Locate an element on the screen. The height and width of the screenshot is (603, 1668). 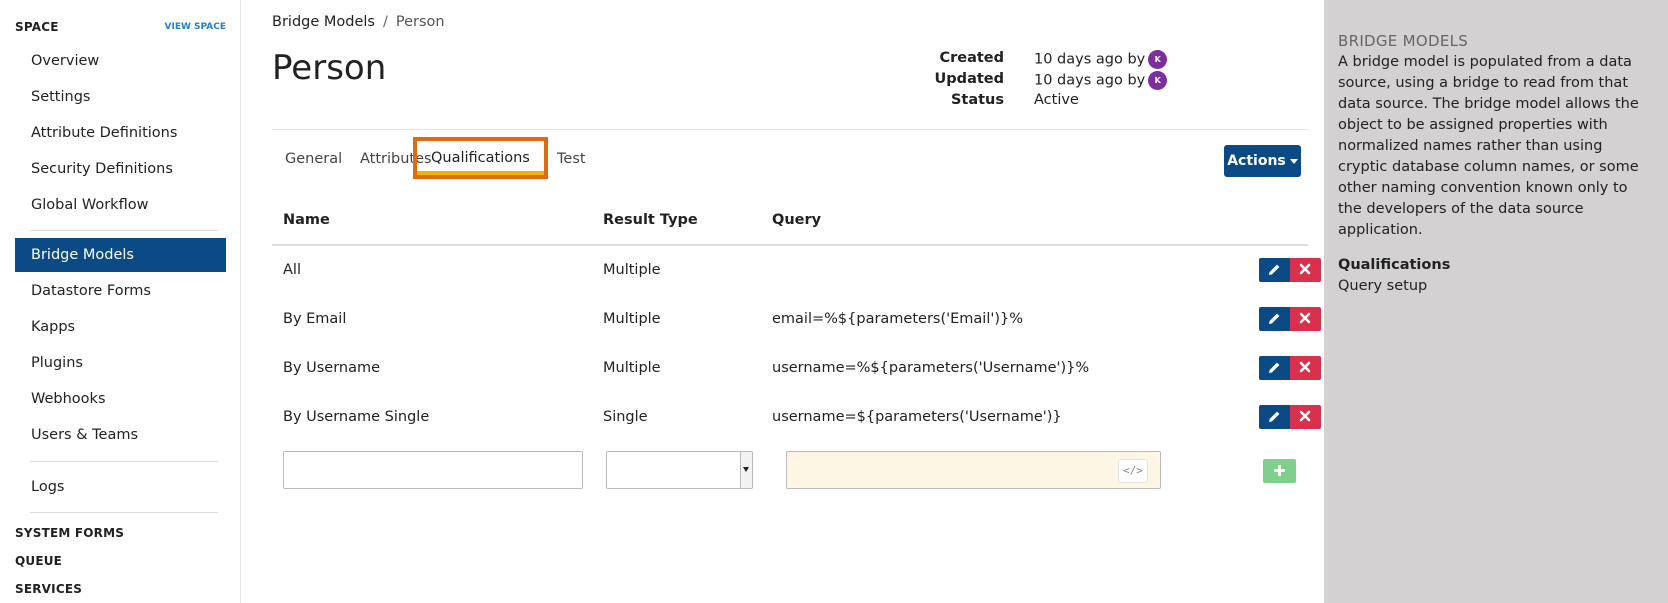
sidebar-item-plugins: Plugins is located at coordinates (120, 363).